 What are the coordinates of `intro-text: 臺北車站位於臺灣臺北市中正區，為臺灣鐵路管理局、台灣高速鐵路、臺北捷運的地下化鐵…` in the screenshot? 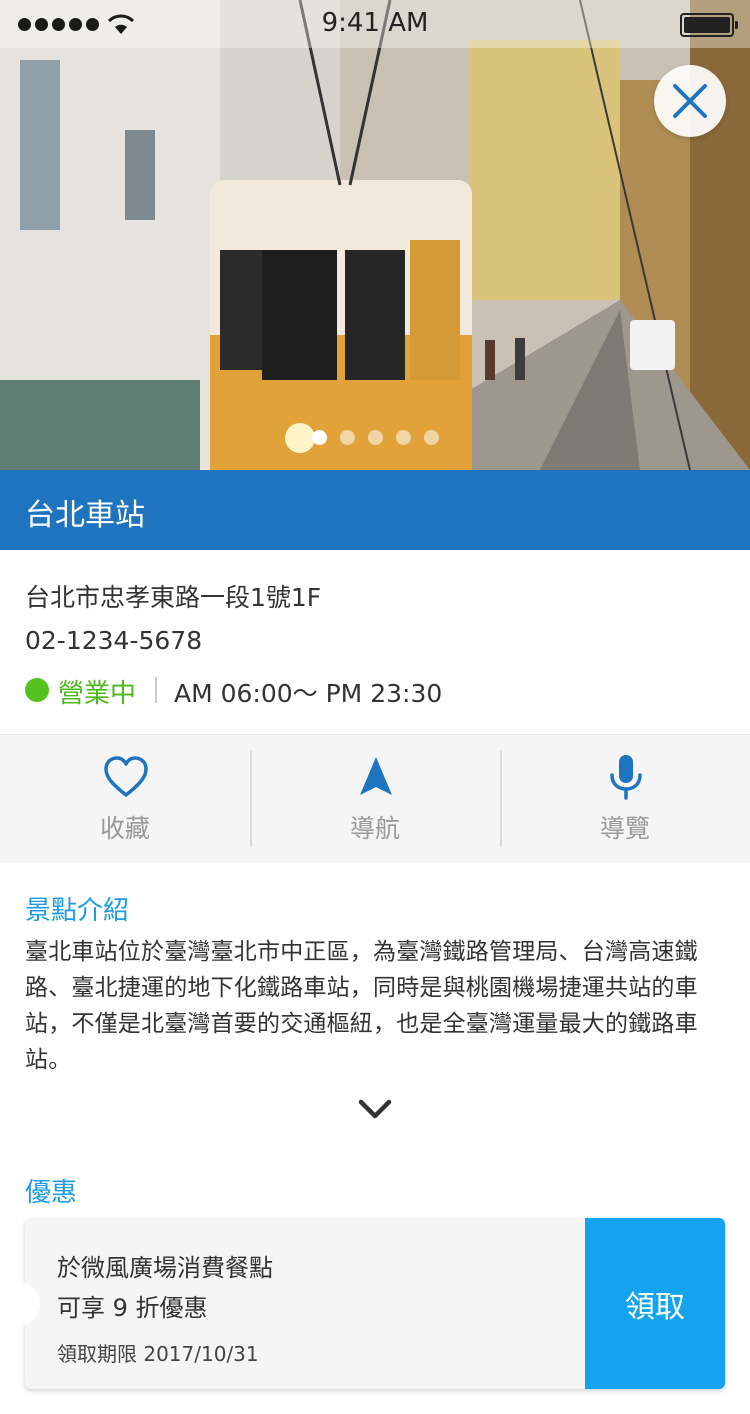 It's located at (361, 1006).